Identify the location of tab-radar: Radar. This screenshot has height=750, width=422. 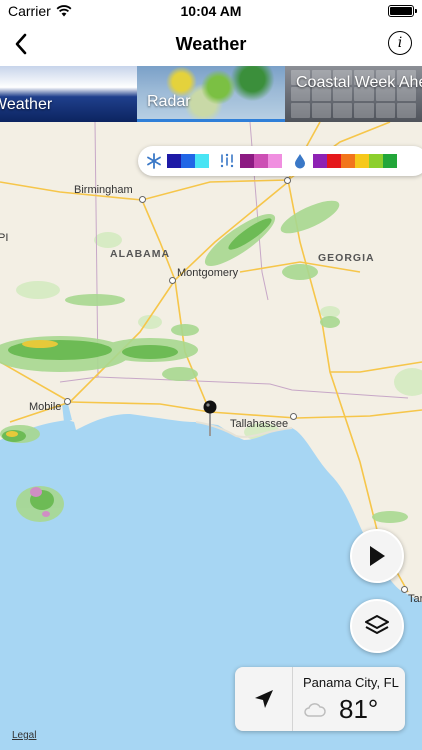
(211, 94).